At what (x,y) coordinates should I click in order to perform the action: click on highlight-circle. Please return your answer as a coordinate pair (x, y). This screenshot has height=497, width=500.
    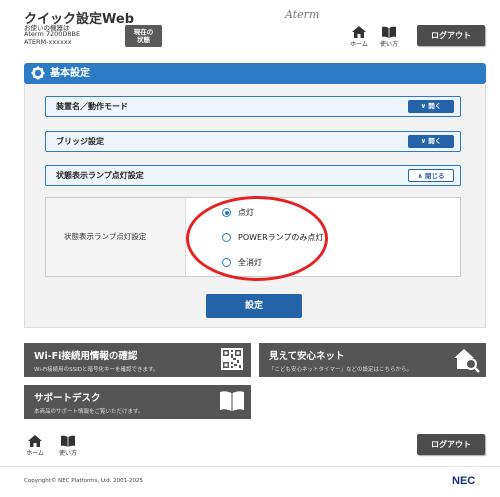
    Looking at the image, I should click on (257, 238).